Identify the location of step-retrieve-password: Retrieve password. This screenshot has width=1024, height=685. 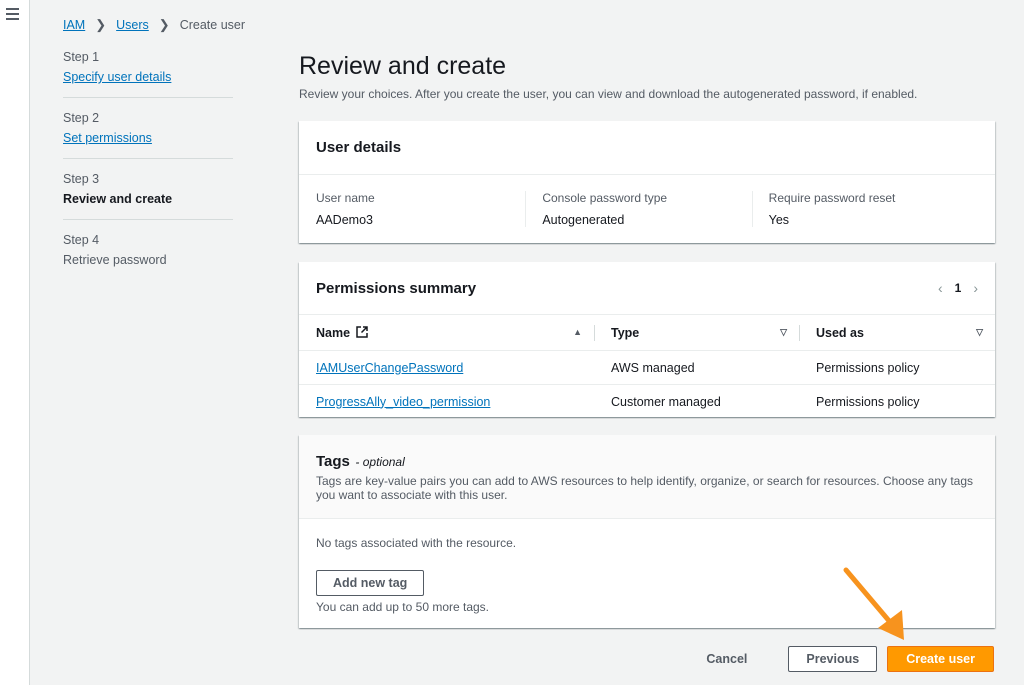
(115, 260).